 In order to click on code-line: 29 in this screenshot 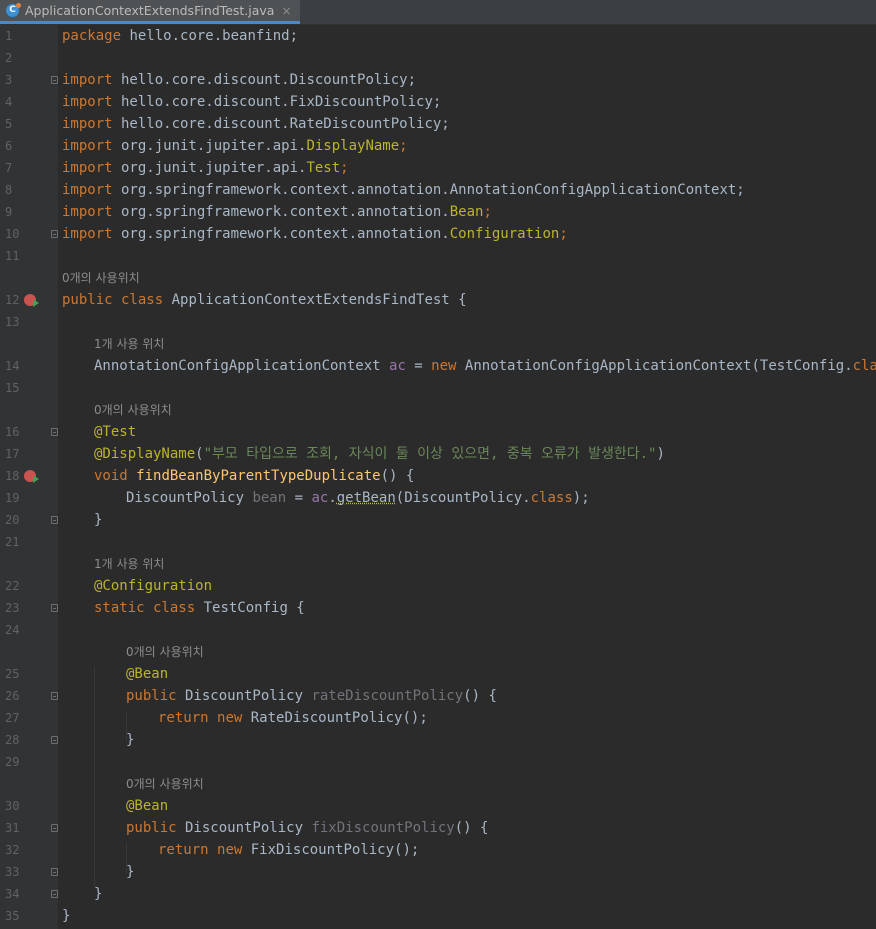, I will do `click(438, 762)`.